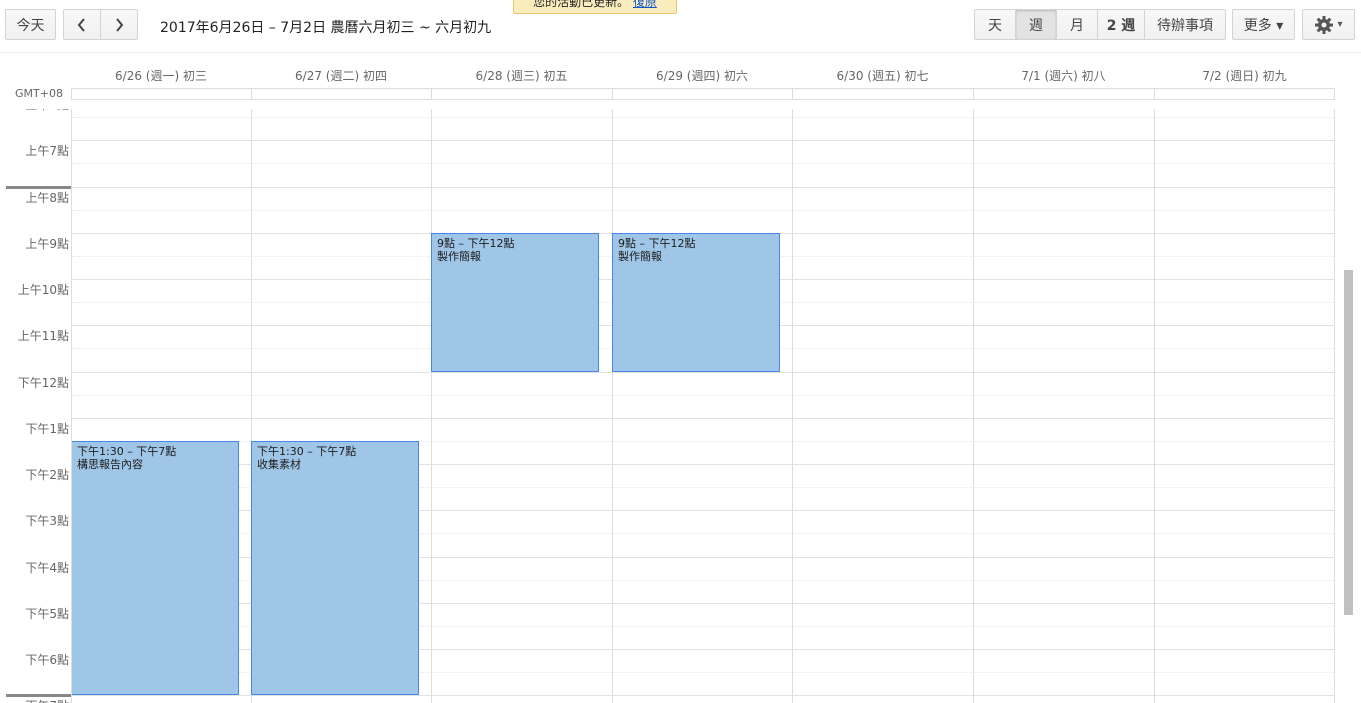 The image size is (1361, 703). What do you see at coordinates (1121, 24) in the screenshot?
I see `view-2week-button: 2 週` at bounding box center [1121, 24].